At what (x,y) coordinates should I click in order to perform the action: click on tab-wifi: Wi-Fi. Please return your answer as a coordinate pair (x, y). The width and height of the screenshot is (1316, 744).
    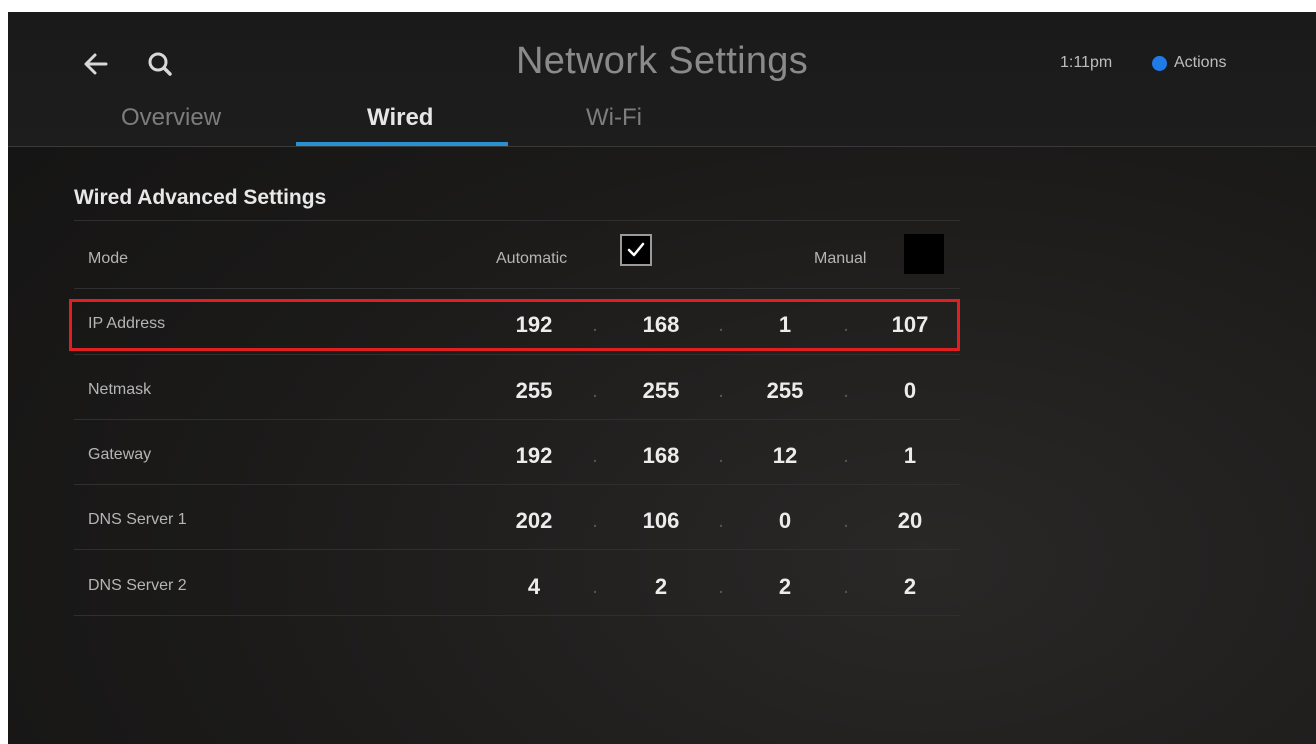
    Looking at the image, I should click on (614, 118).